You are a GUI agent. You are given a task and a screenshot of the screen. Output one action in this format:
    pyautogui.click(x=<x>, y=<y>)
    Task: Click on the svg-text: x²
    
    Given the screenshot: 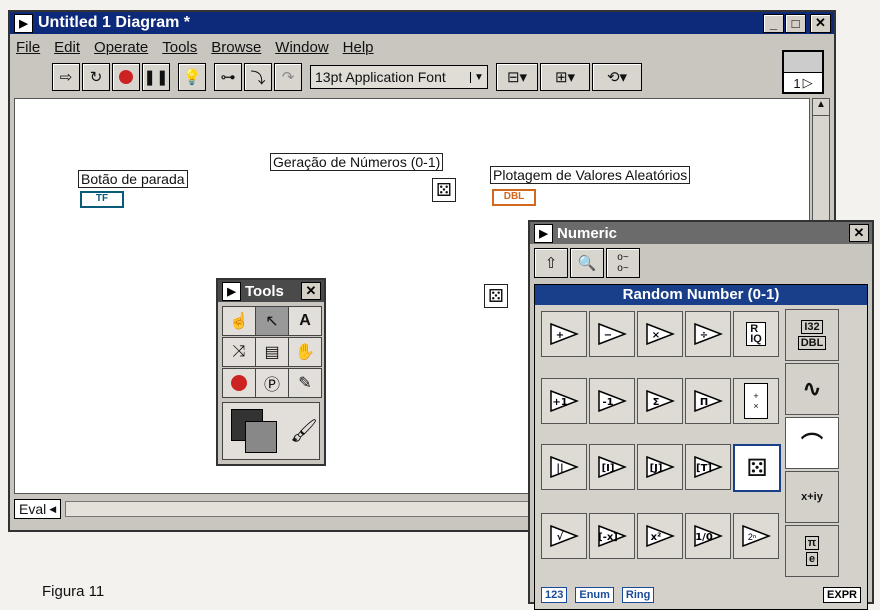 What is the action you would take?
    pyautogui.click(x=656, y=537)
    